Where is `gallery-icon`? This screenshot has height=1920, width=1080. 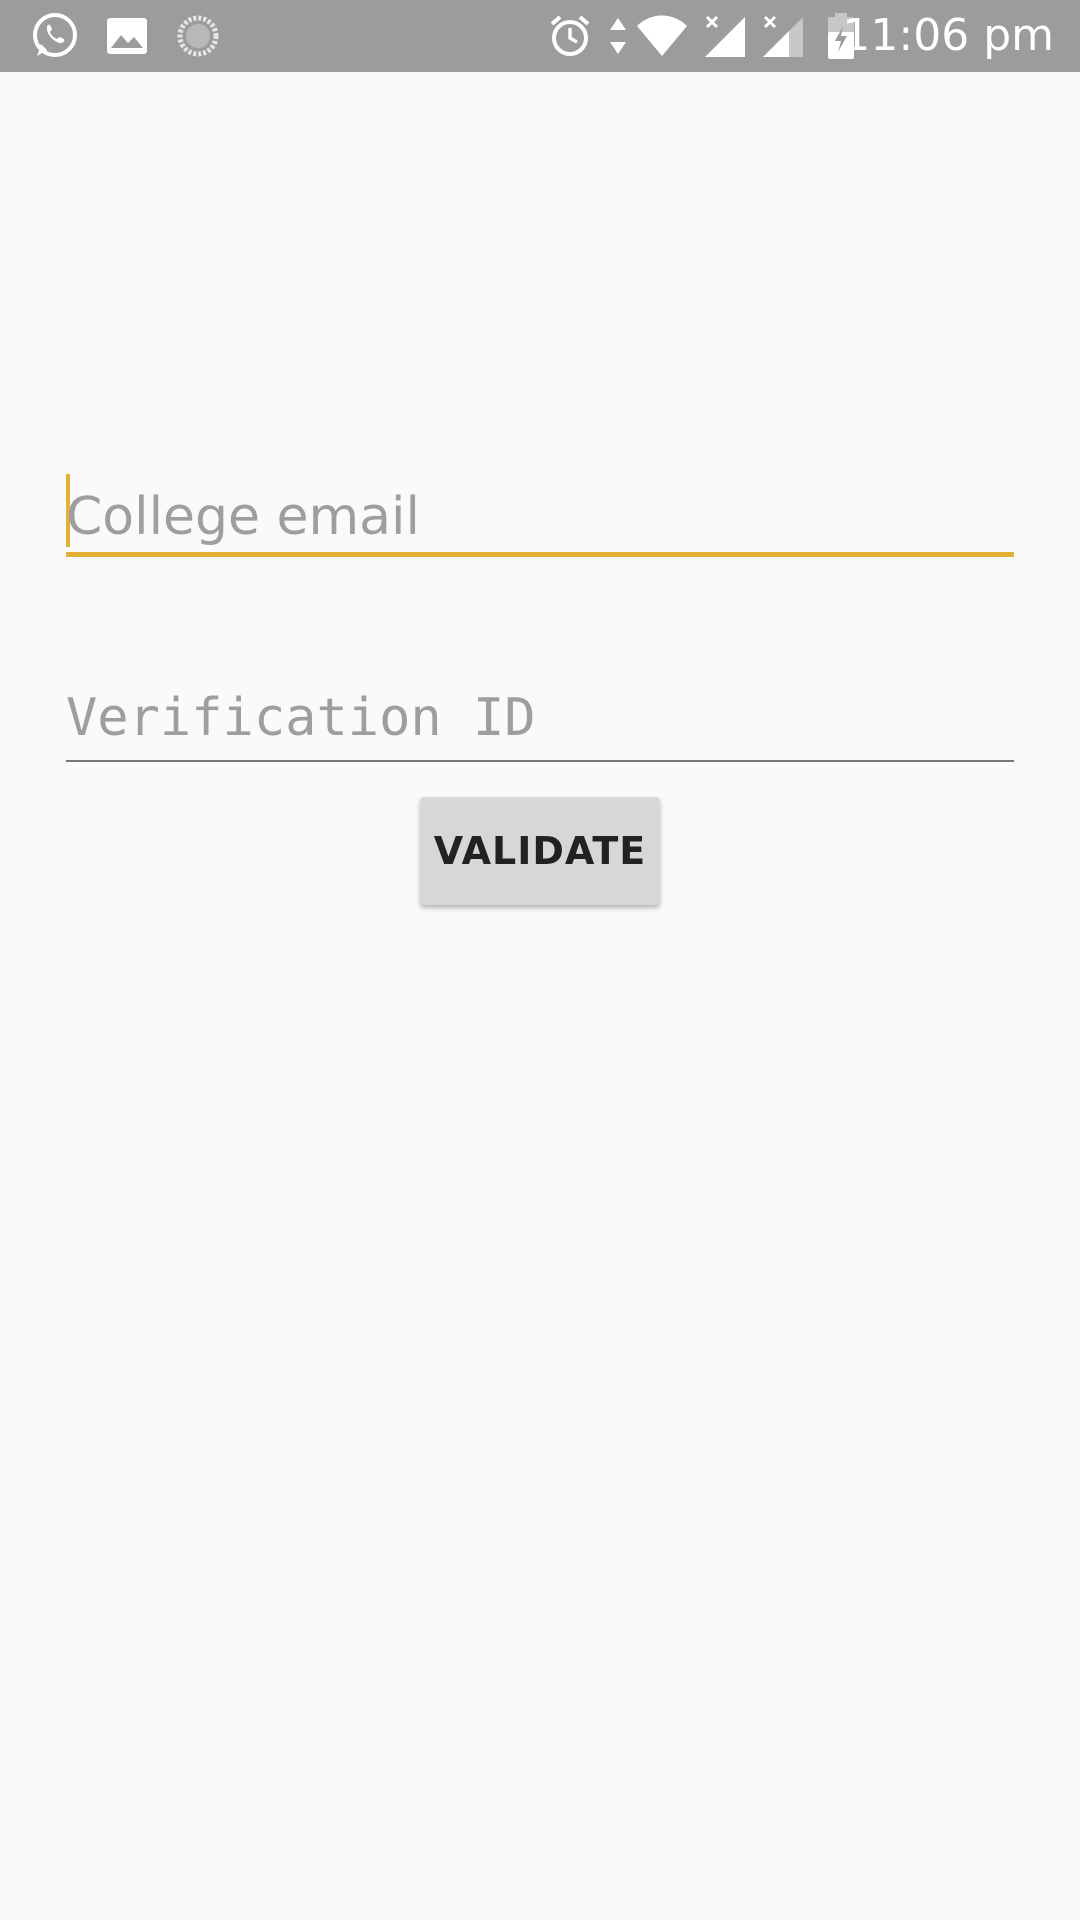 gallery-icon is located at coordinates (127, 36).